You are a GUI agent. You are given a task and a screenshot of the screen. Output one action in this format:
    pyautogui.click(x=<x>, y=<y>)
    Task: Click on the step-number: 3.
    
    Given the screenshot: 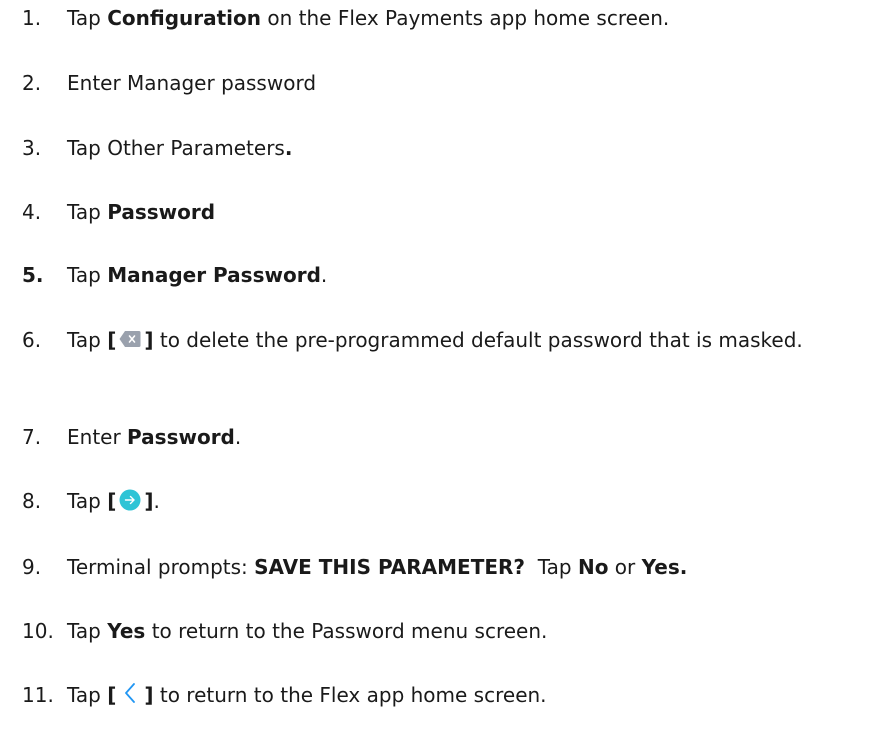 What is the action you would take?
    pyautogui.click(x=32, y=148)
    